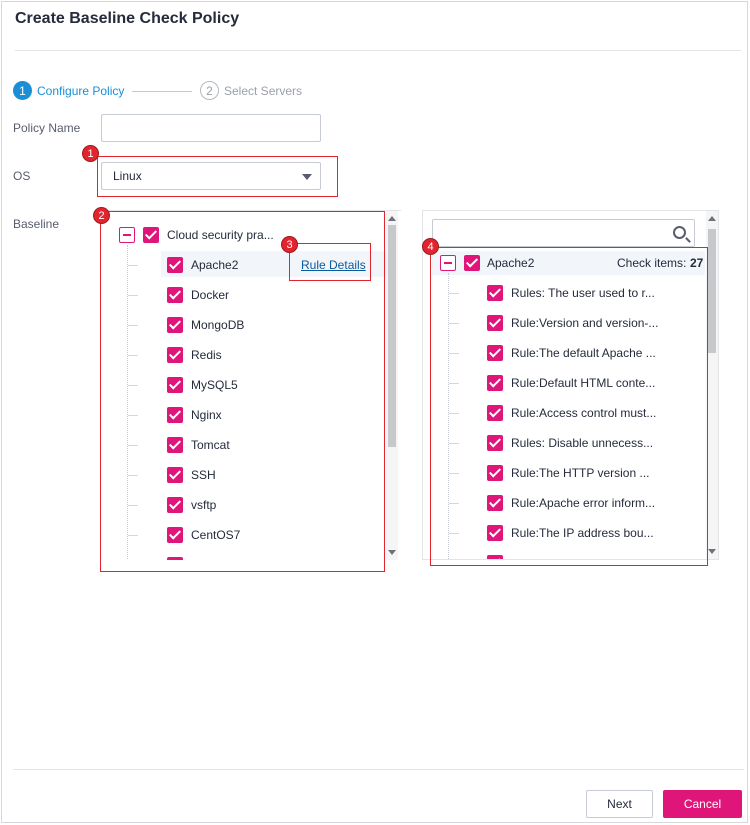 This screenshot has height=825, width=750. Describe the element at coordinates (702, 804) in the screenshot. I see `cancel-button: Cancel` at that location.